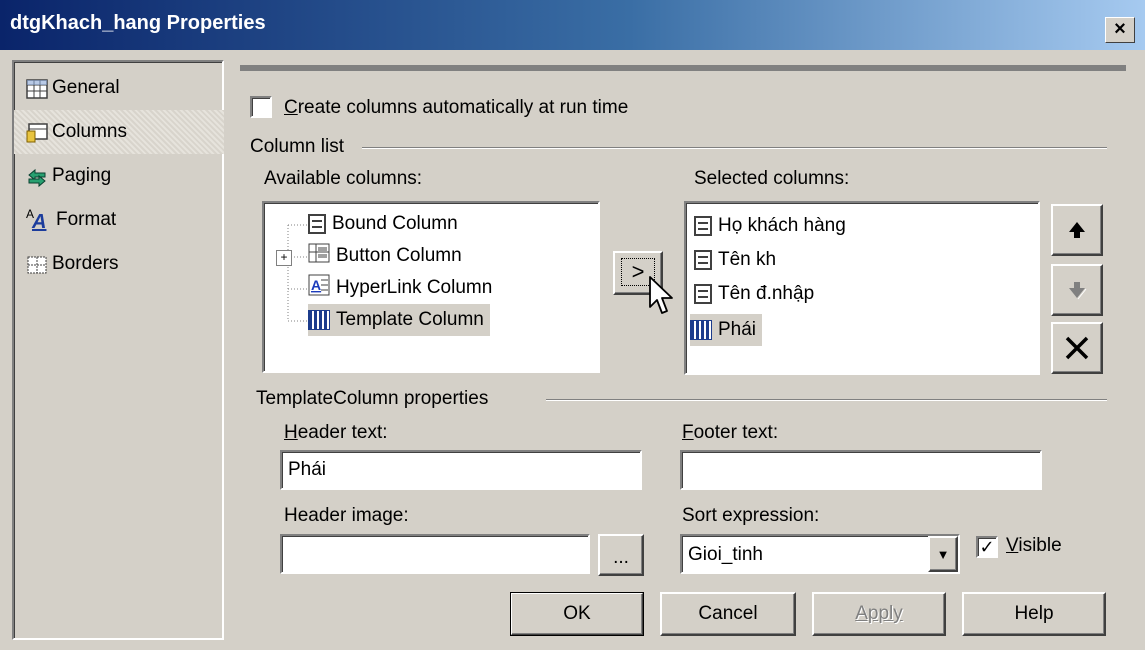  I want to click on move-down-button, so click(1077, 290).